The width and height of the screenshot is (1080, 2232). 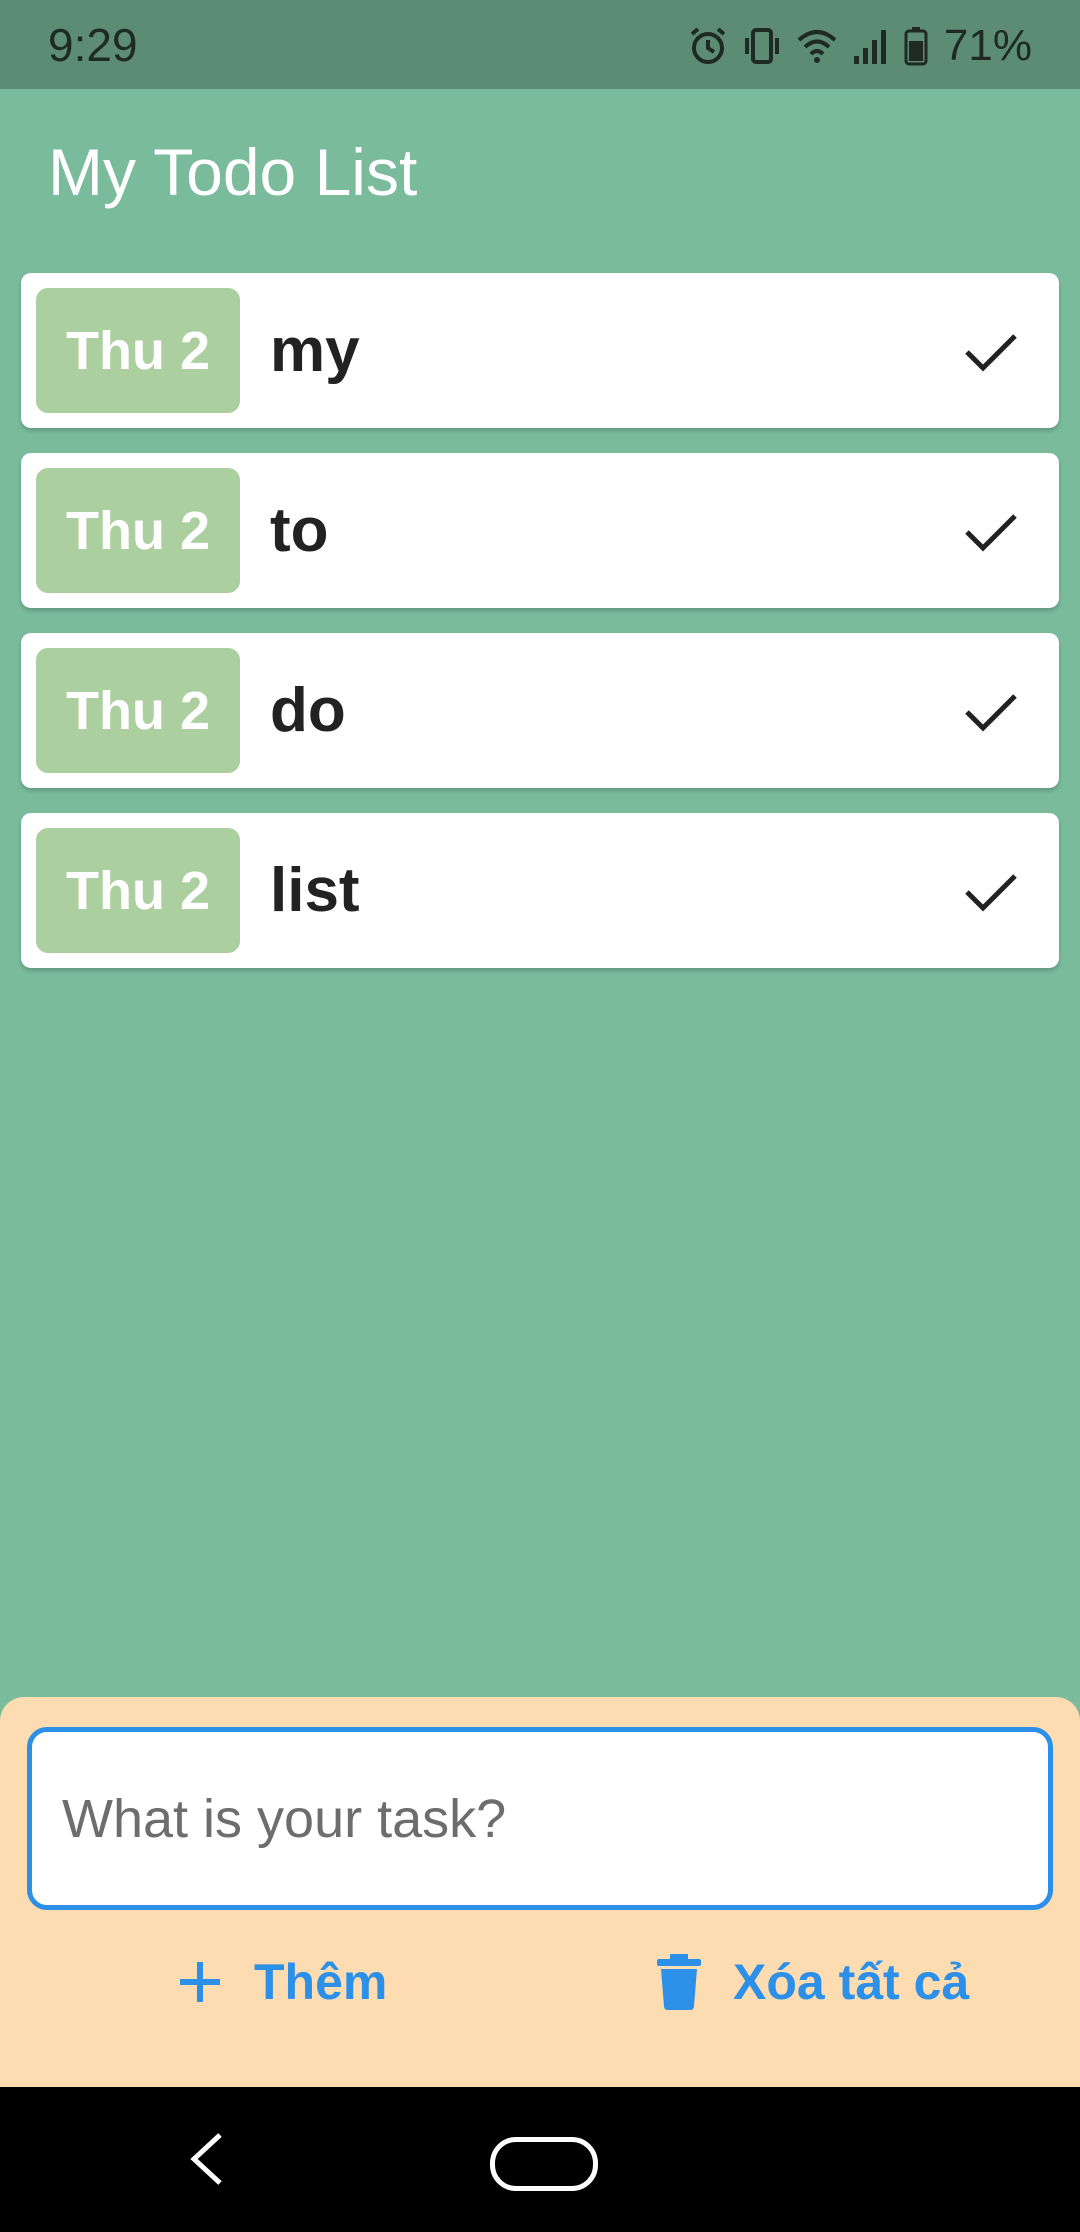 What do you see at coordinates (817, 46) in the screenshot?
I see `wifi-icon` at bounding box center [817, 46].